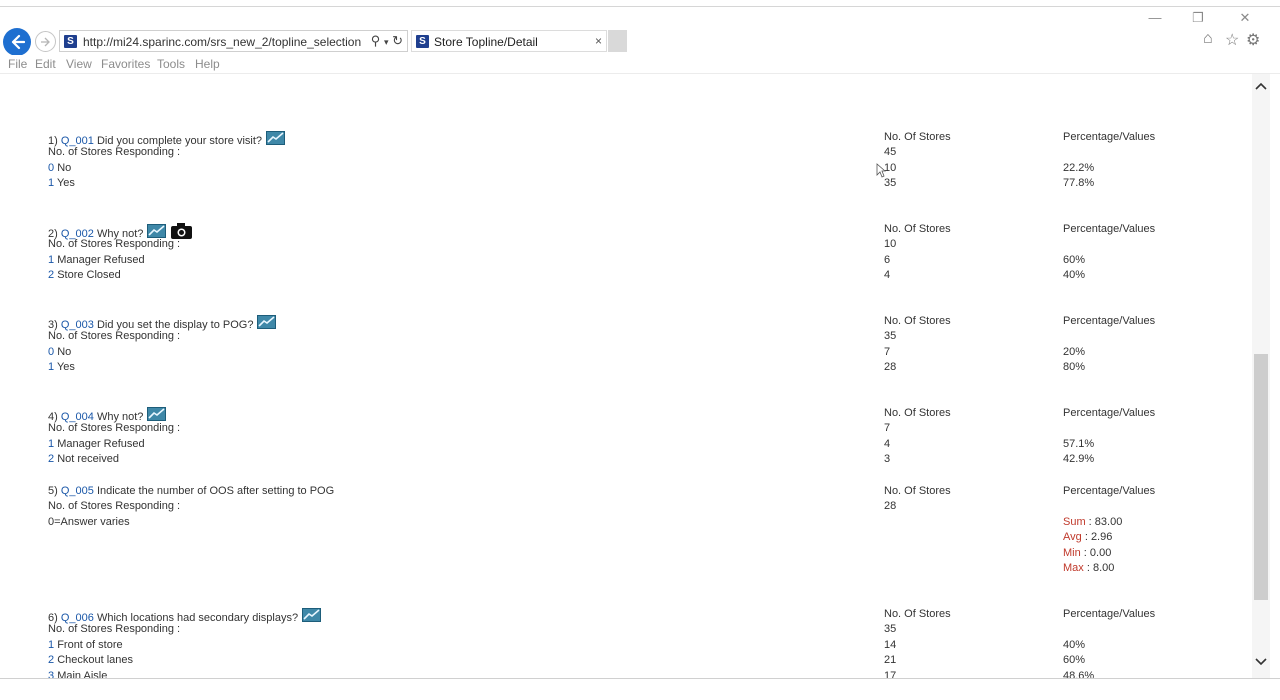  Describe the element at coordinates (179, 141) in the screenshot. I see `question-text: Did you complete your store visit?` at that location.